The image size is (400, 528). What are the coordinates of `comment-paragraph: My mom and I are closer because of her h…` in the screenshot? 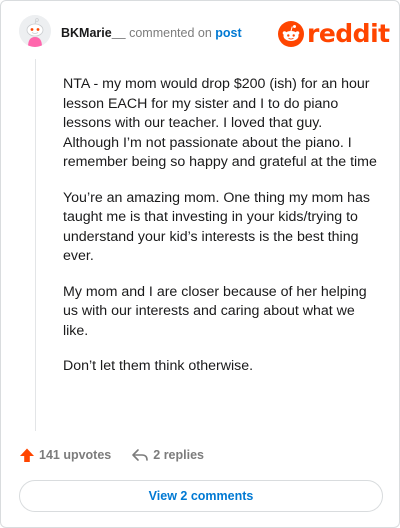 It's located at (215, 311).